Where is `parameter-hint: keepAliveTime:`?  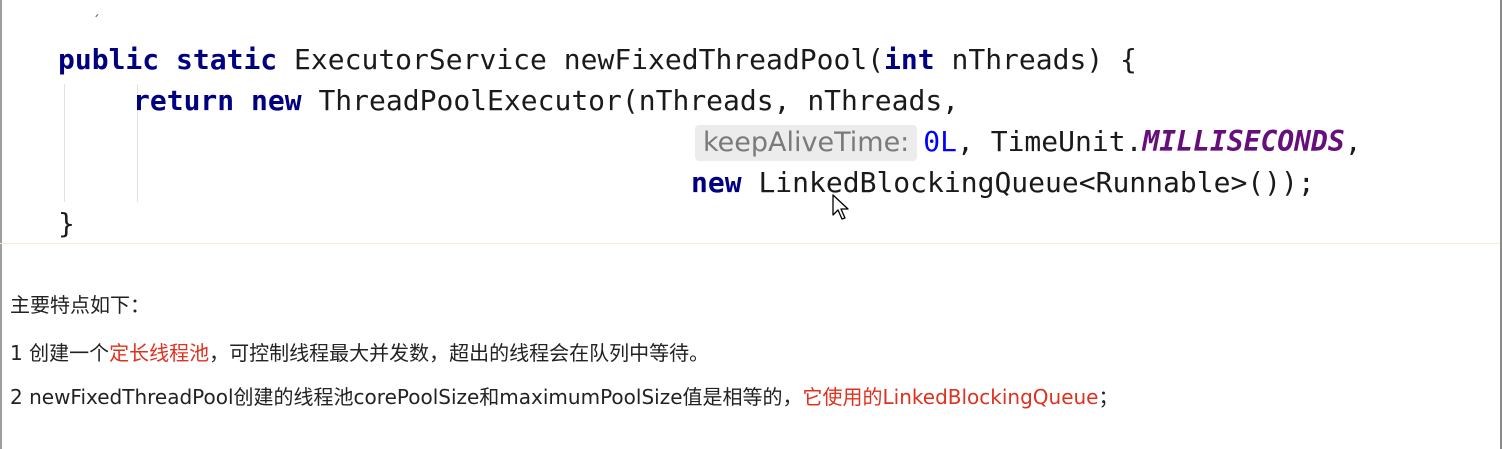
parameter-hint: keepAliveTime: is located at coordinates (806, 143).